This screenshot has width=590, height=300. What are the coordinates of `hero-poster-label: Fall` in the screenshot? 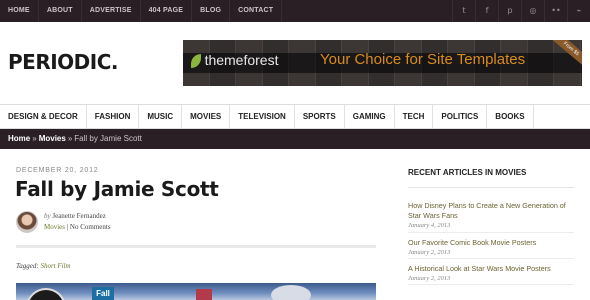 It's located at (103, 293).